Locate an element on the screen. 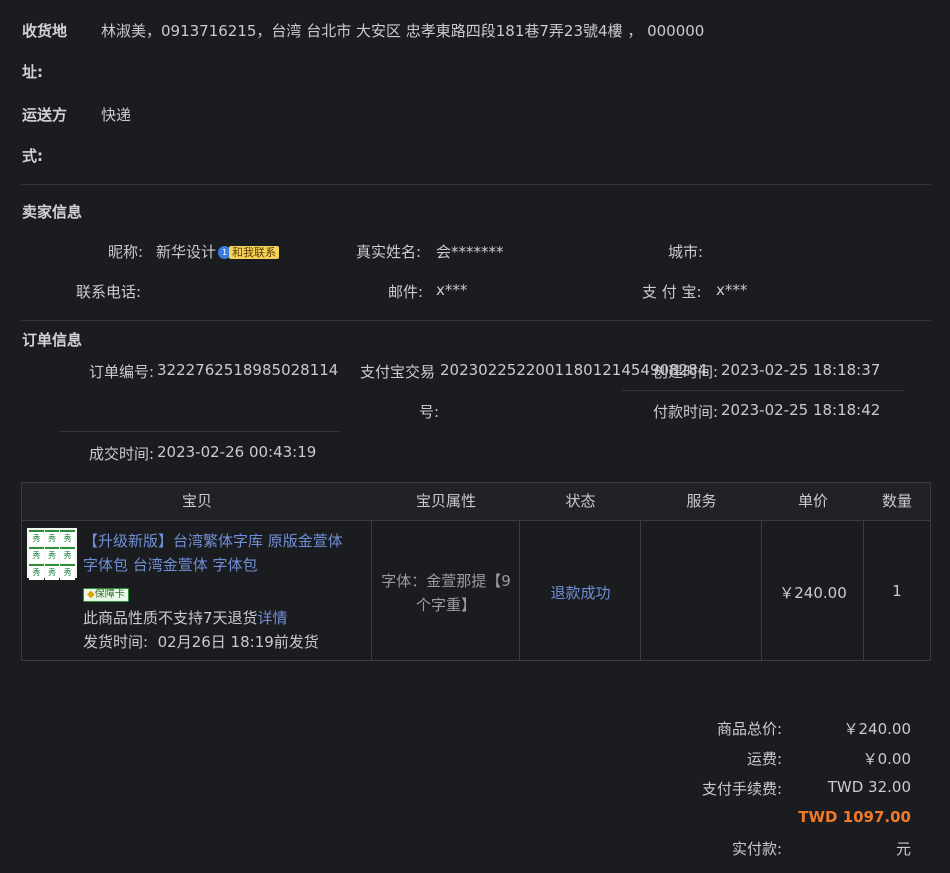 This screenshot has width=950, height=873. order-no-label: 订单编号: is located at coordinates (122, 372).